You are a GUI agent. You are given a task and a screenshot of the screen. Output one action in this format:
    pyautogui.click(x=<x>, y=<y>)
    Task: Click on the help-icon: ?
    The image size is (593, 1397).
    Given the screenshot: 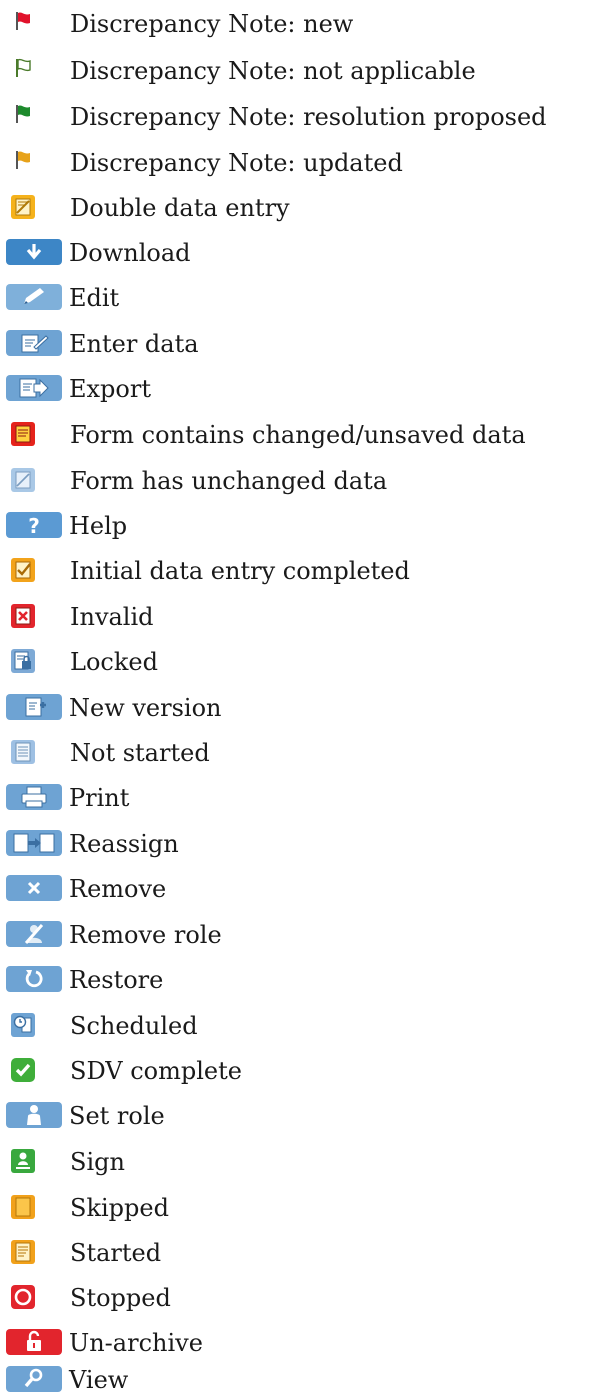 What is the action you would take?
    pyautogui.click(x=34, y=525)
    